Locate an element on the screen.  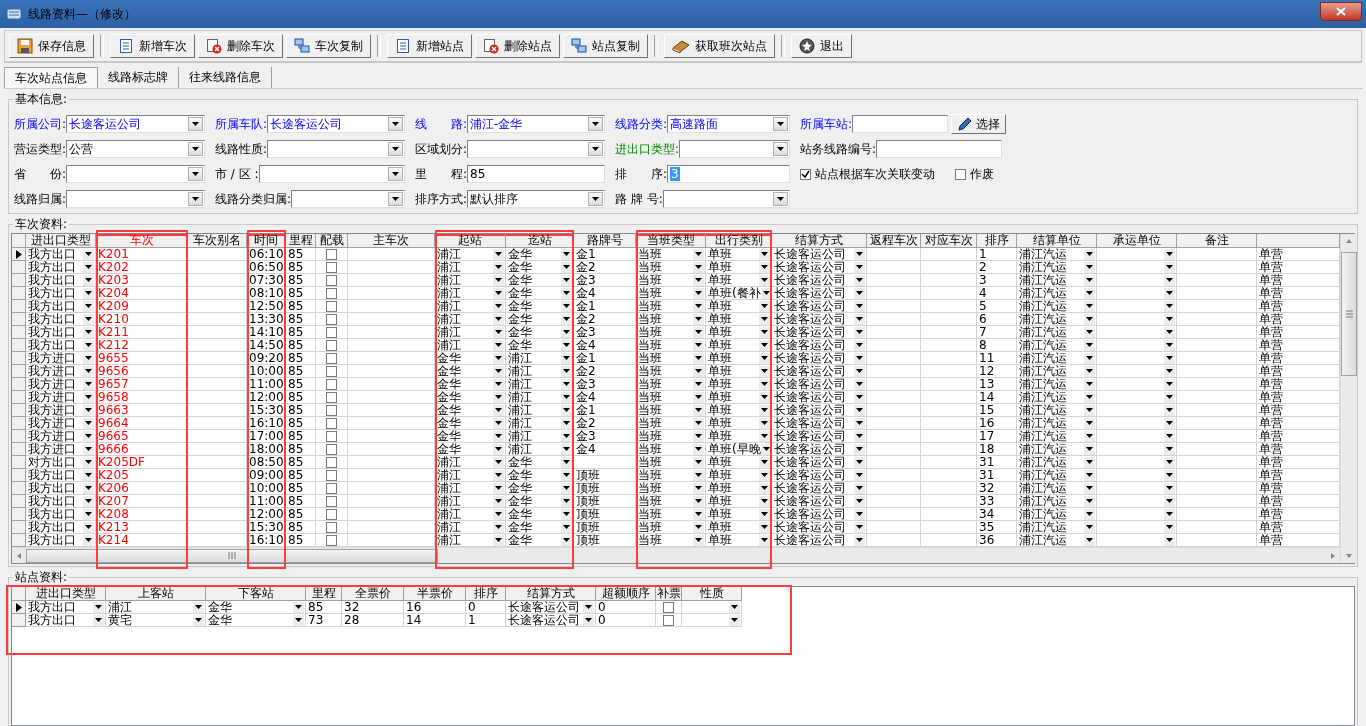
column-header: 半票价 is located at coordinates (435, 594).